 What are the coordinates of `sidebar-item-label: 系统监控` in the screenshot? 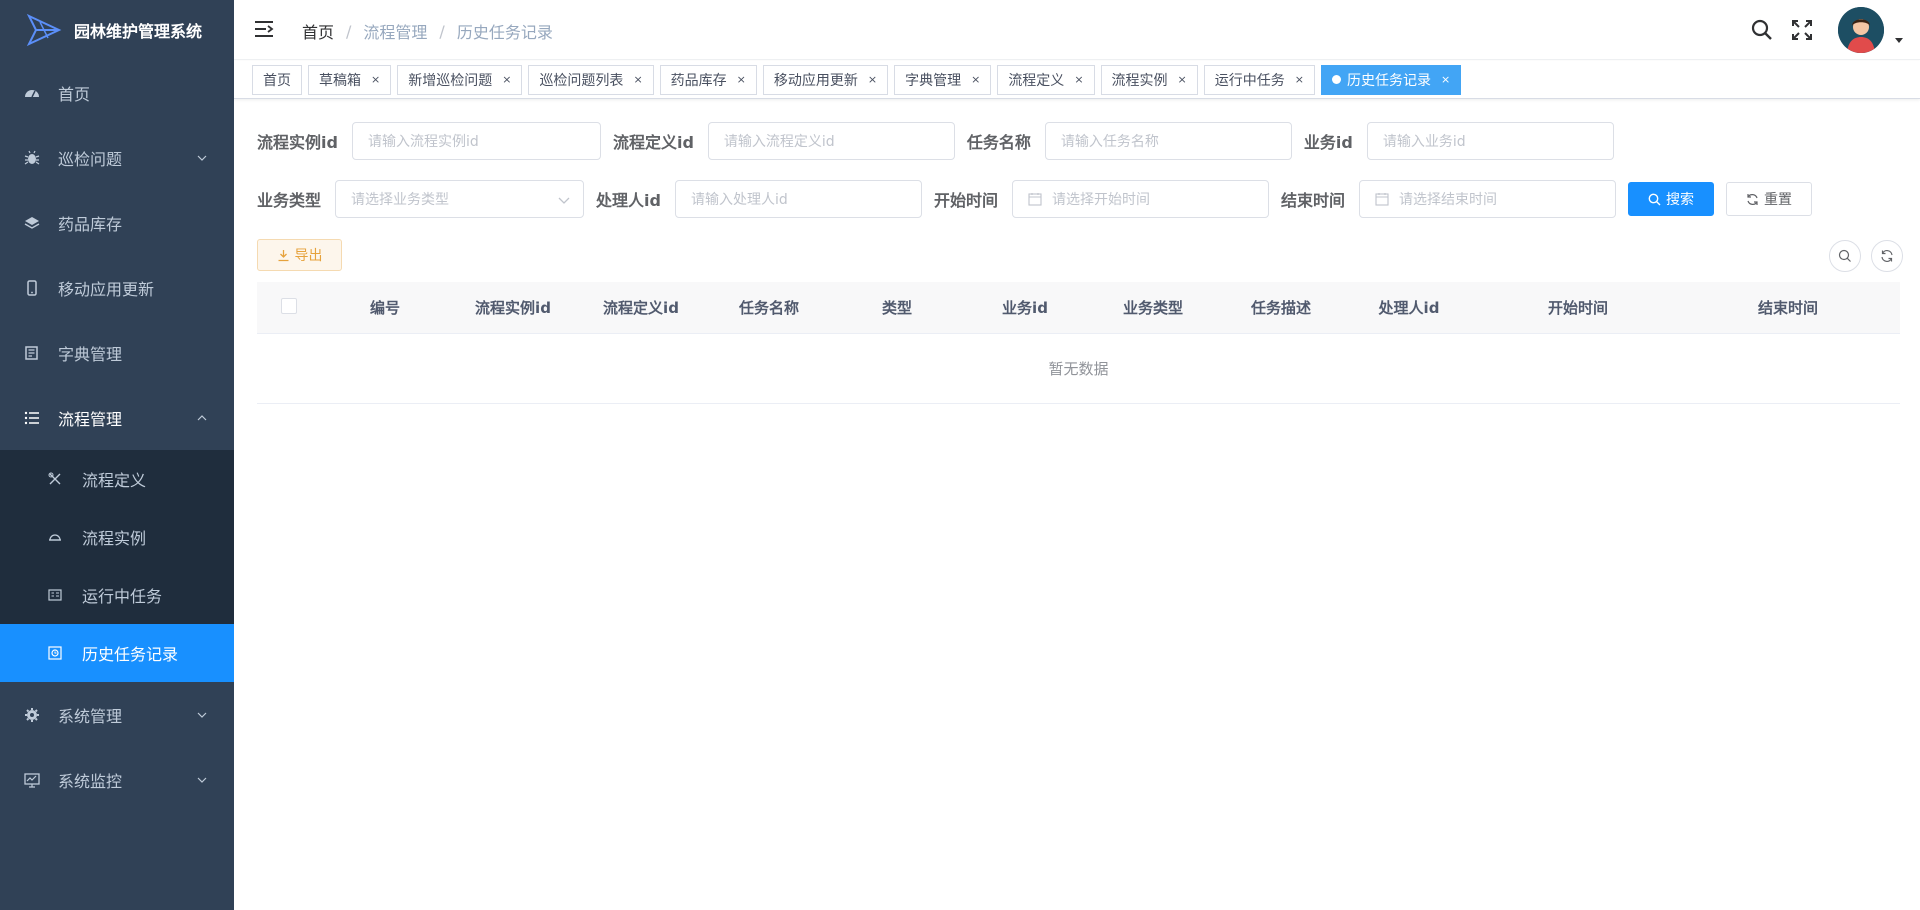 It's located at (90, 781).